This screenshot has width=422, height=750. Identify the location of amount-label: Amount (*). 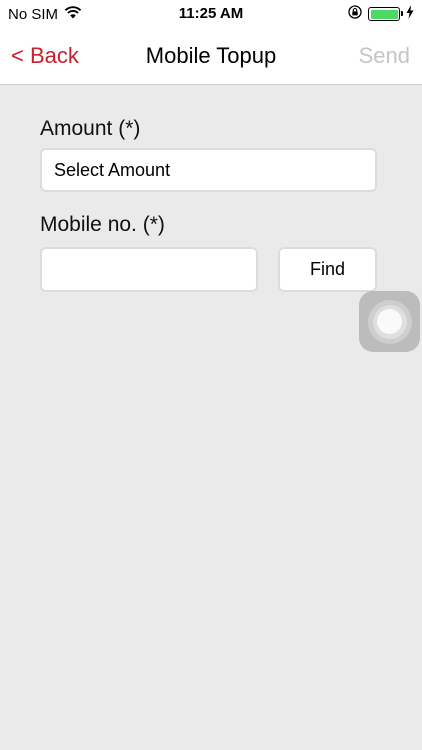
(90, 128).